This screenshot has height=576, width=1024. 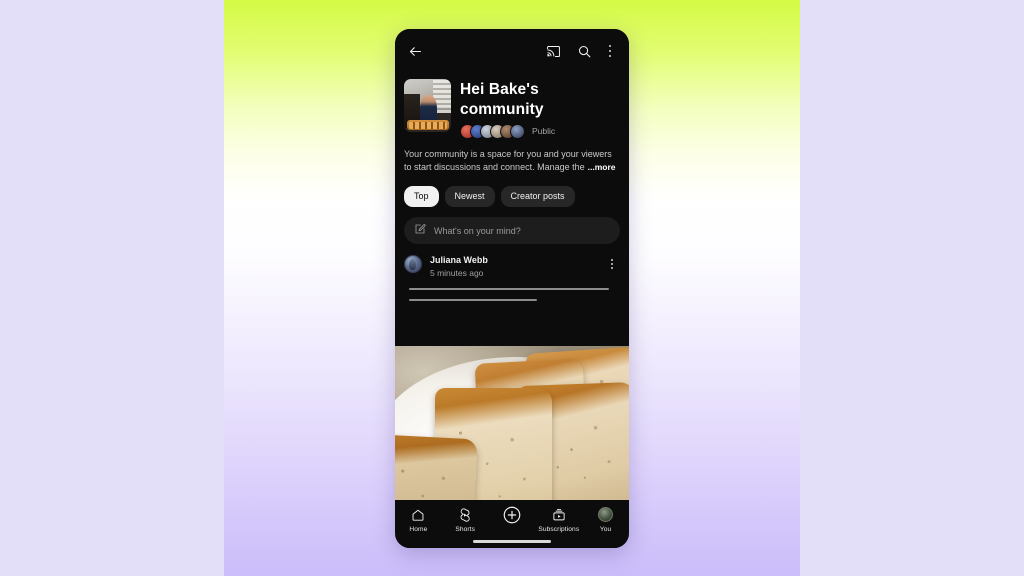 What do you see at coordinates (465, 529) in the screenshot?
I see `nav-label-shorts: Shorts` at bounding box center [465, 529].